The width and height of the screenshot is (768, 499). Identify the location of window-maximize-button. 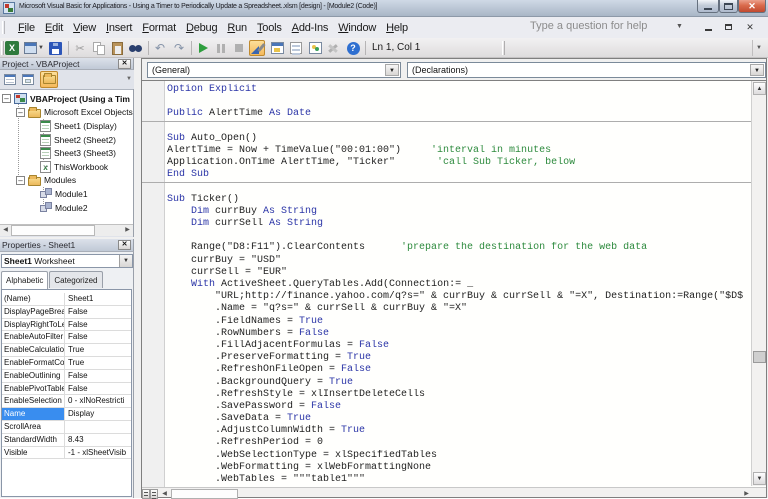
(728, 6).